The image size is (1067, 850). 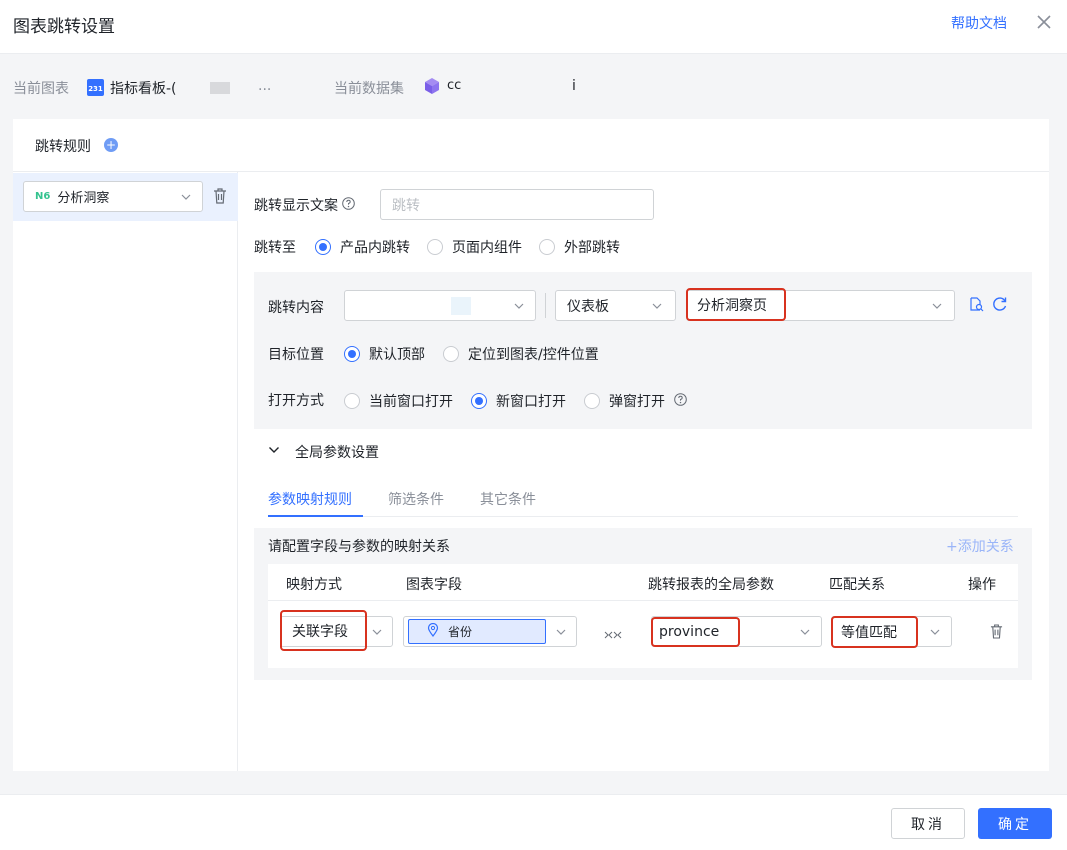 I want to click on radio-locate-chart: 定位到图表/控件位置, so click(x=521, y=354).